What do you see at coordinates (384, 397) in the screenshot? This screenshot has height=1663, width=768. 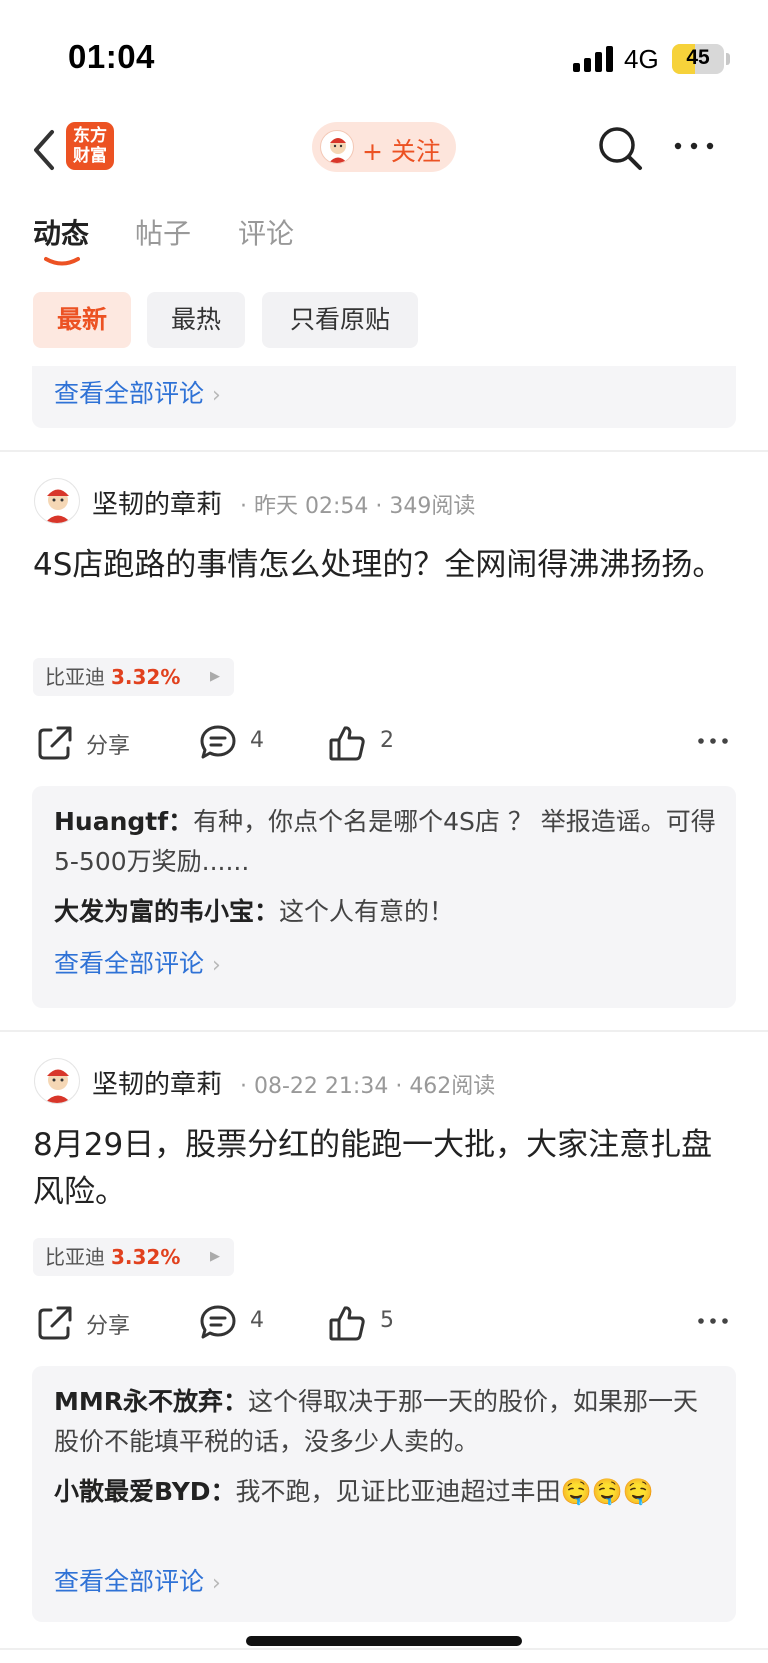 I see `comment-box: 查看全部评论 ›` at bounding box center [384, 397].